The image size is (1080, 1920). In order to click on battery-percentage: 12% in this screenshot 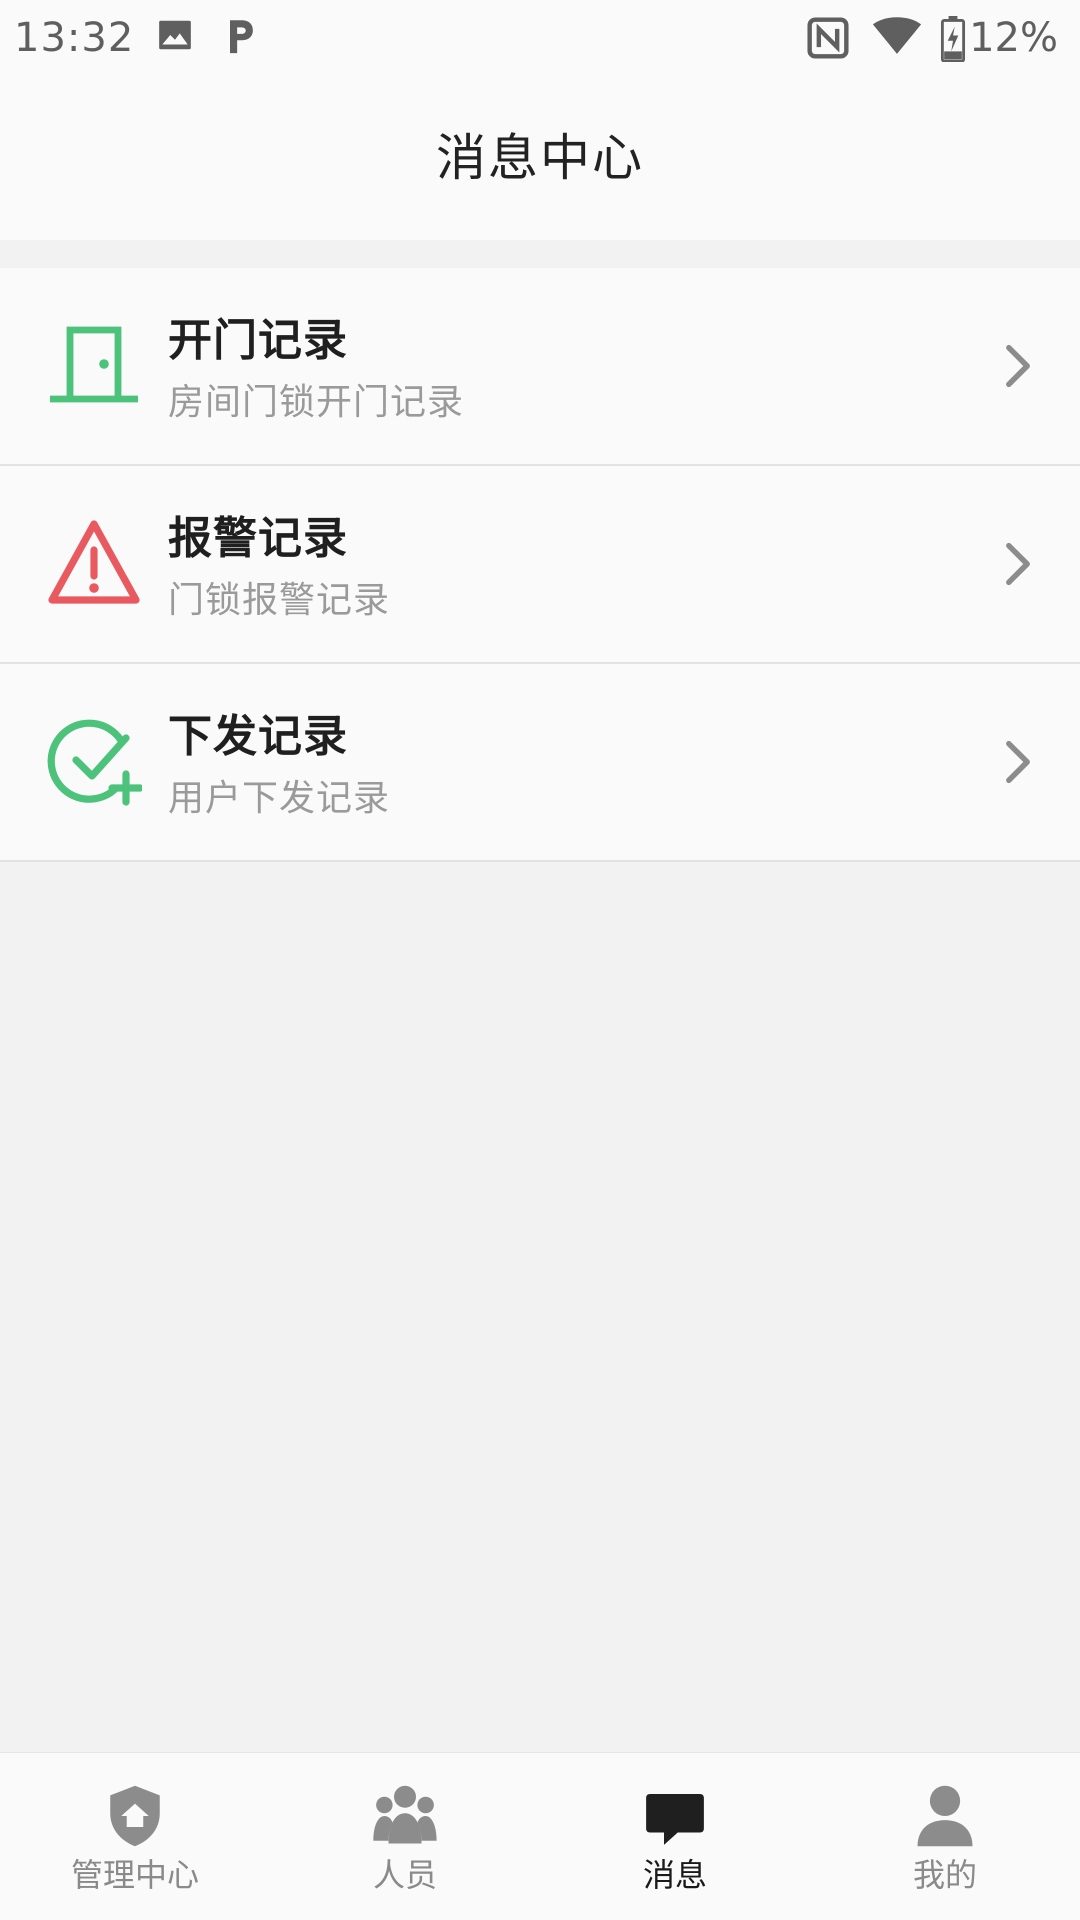, I will do `click(1013, 38)`.